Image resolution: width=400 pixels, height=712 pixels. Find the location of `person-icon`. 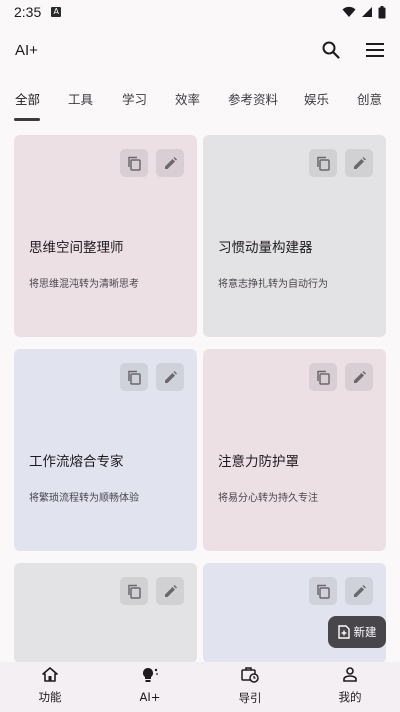

person-icon is located at coordinates (350, 674).